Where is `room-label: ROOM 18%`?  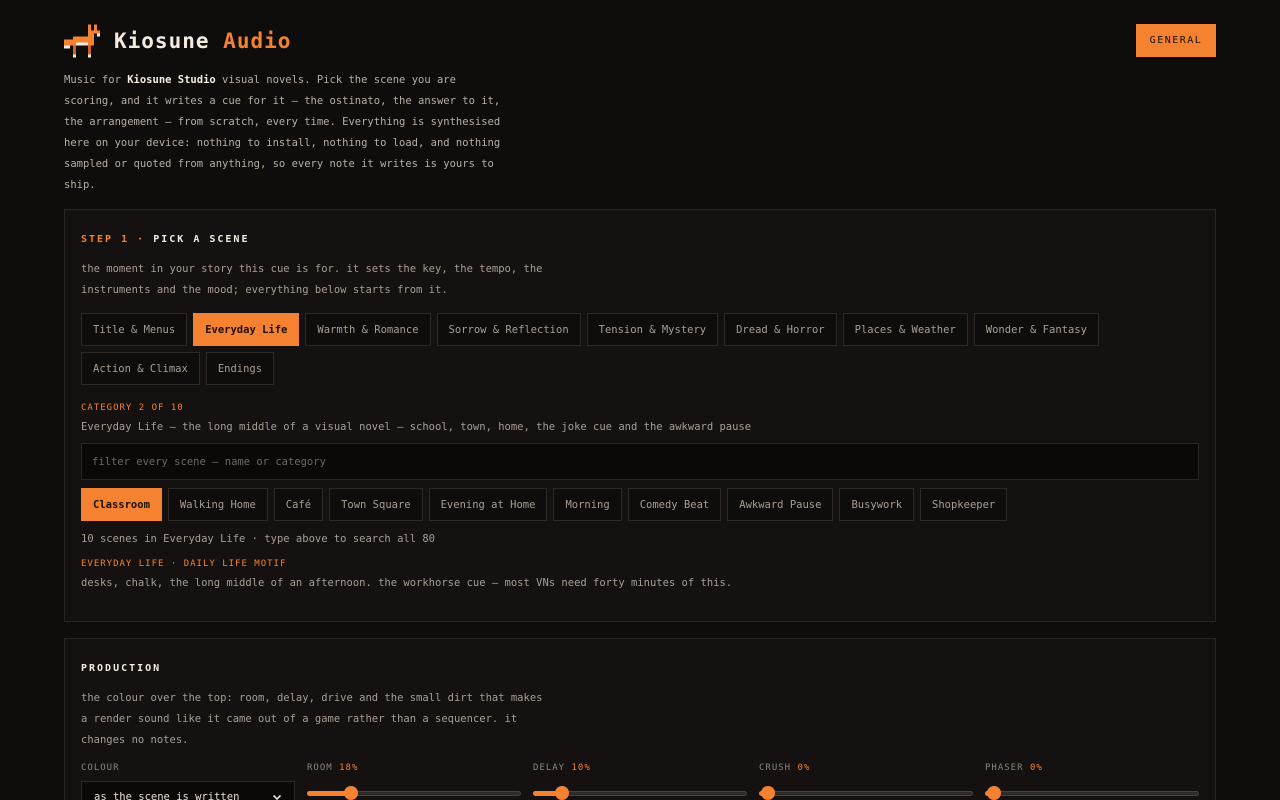 room-label: ROOM 18% is located at coordinates (333, 768).